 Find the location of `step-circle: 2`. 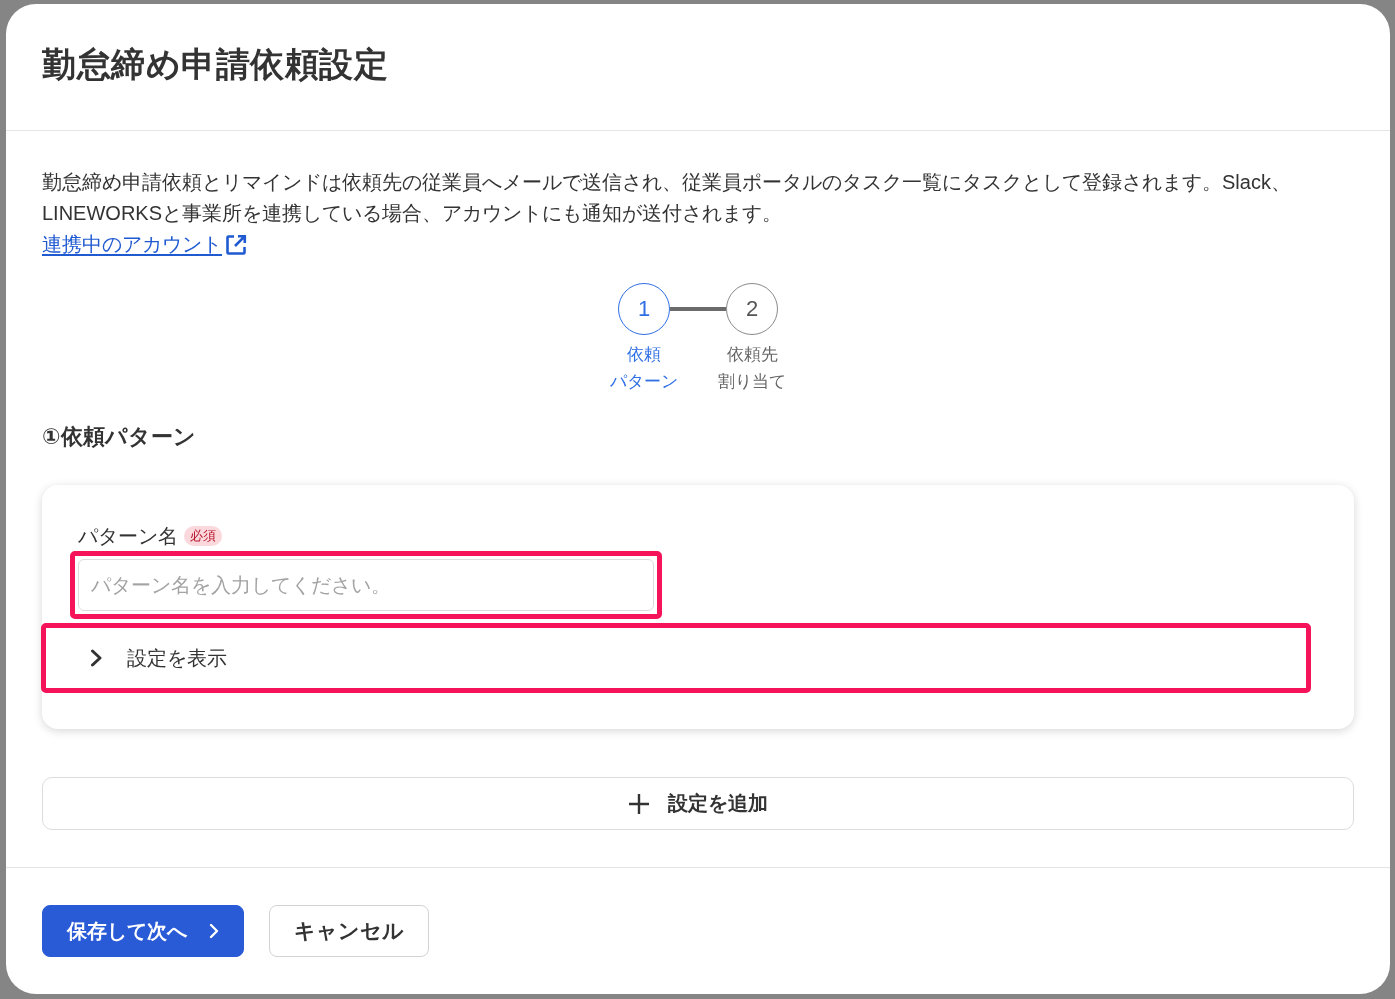

step-circle: 2 is located at coordinates (752, 309).